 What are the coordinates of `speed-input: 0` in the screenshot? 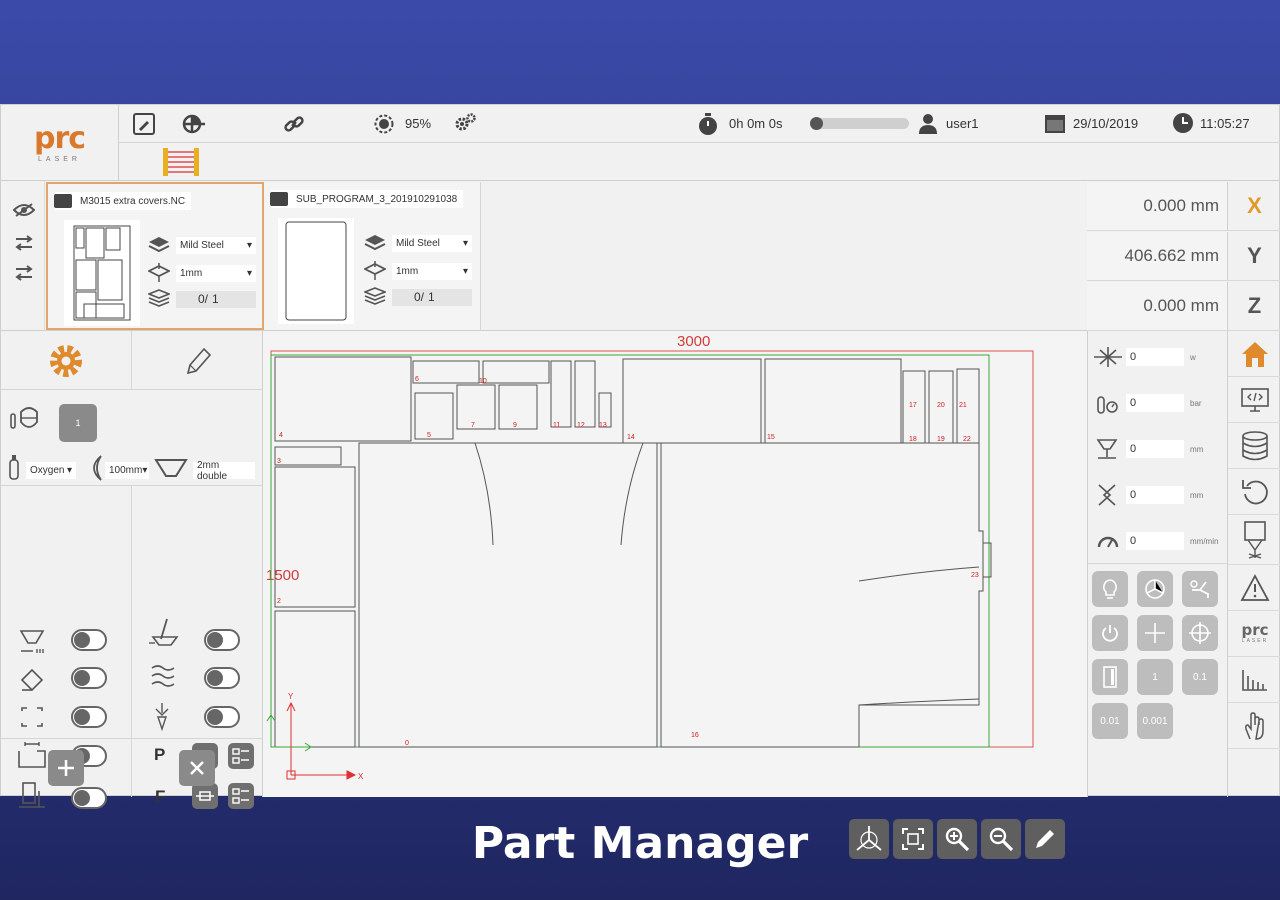 It's located at (1155, 541).